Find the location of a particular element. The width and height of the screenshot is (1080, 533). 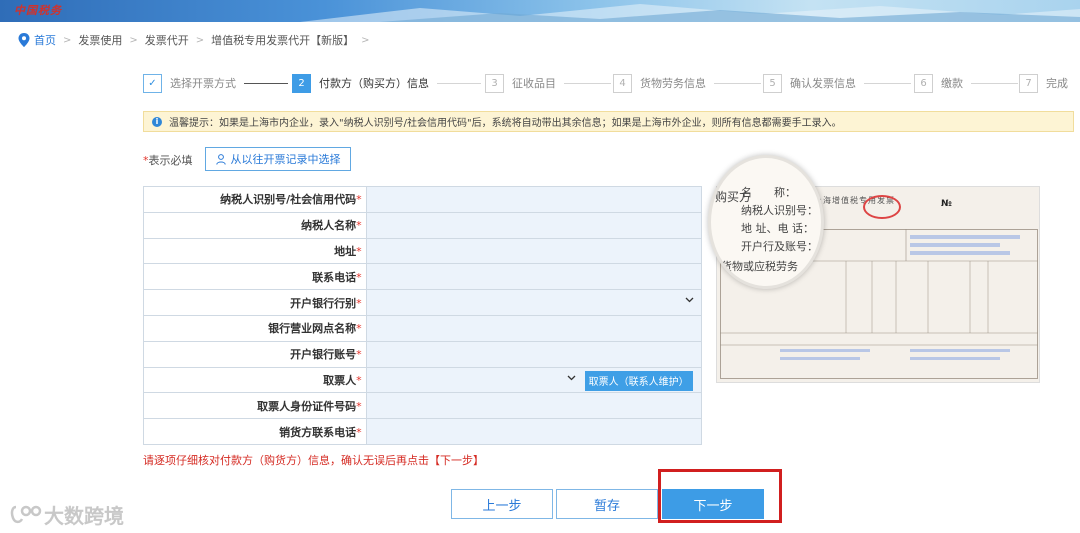

form-row: 纳税人名称* is located at coordinates (423, 225).